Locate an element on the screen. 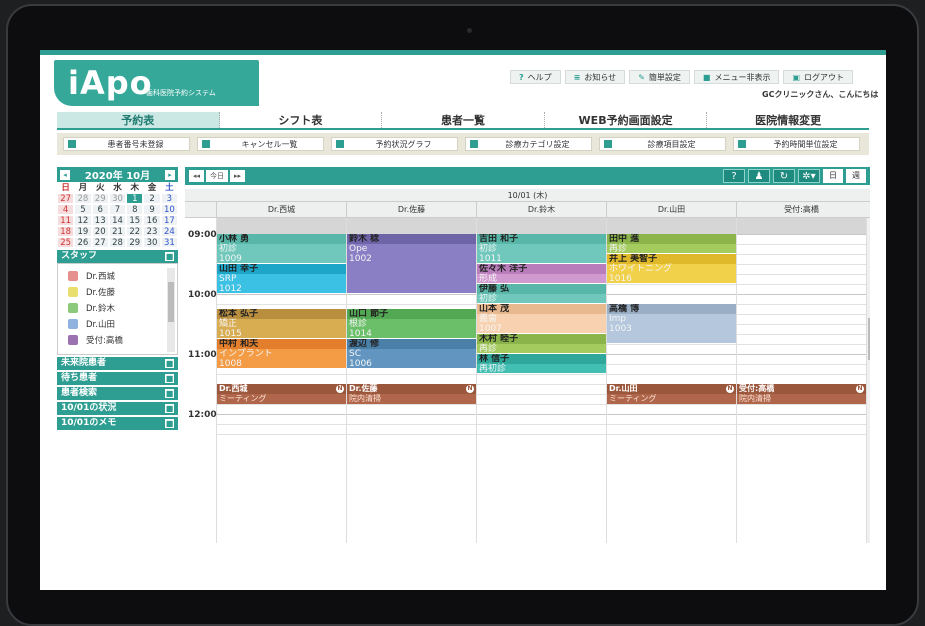  sidebar-panel-header: 10/01の状況 ■ is located at coordinates (117, 408).